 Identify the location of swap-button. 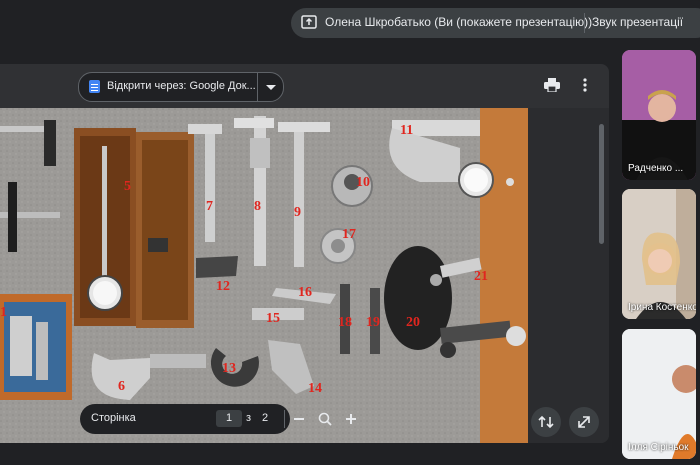
(546, 422).